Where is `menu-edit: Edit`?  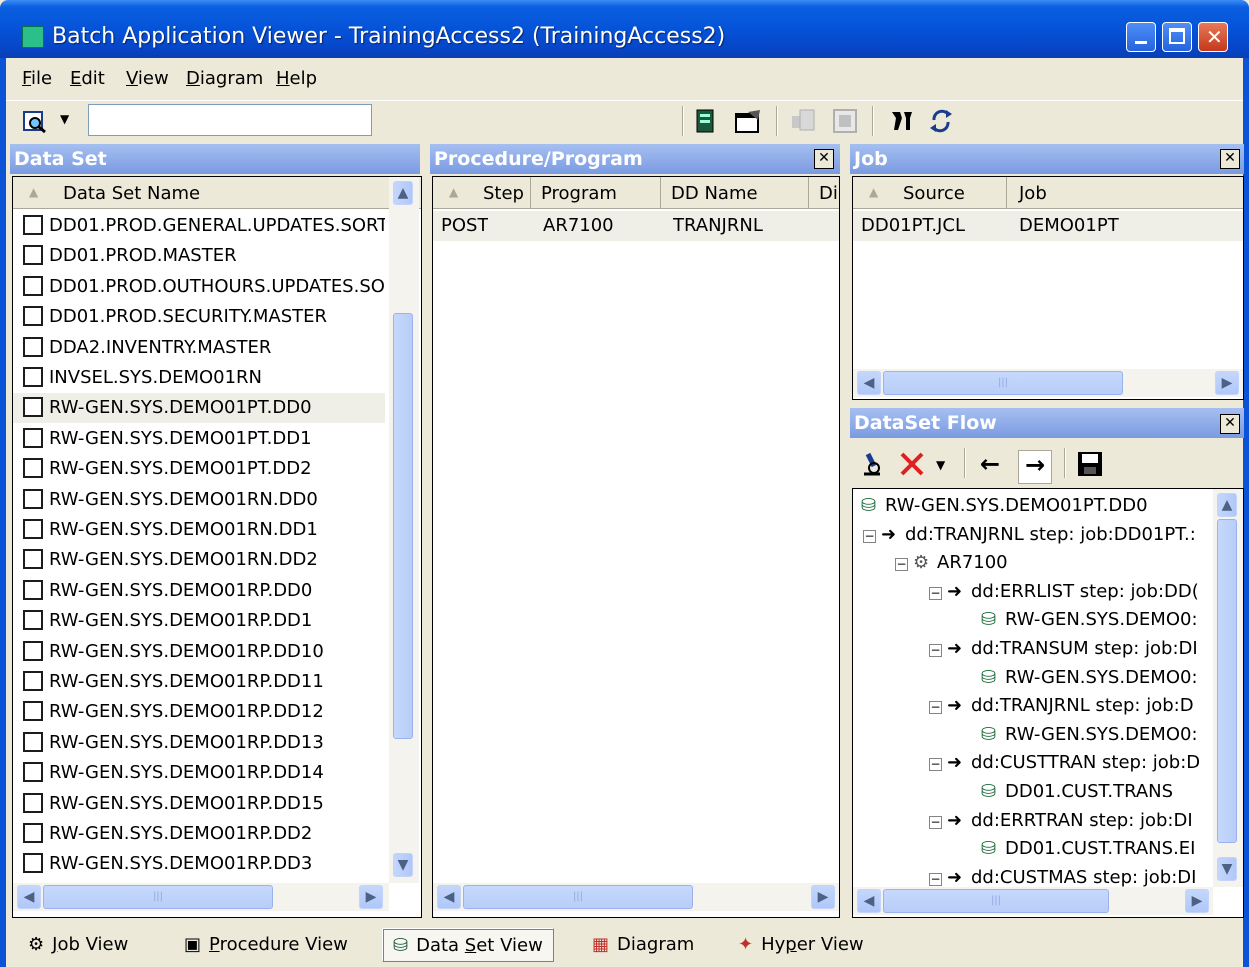 menu-edit: Edit is located at coordinates (87, 78).